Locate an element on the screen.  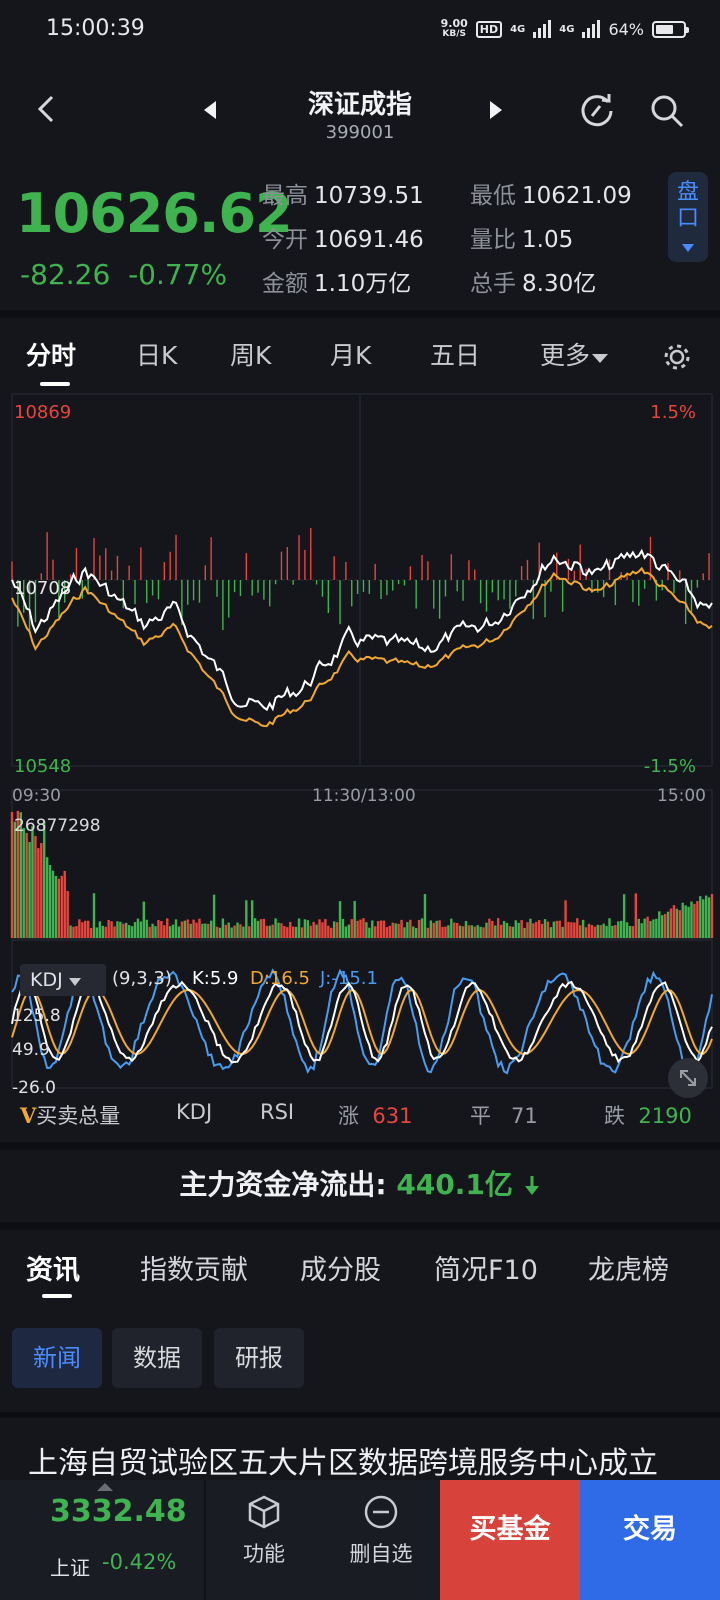
chip-data: 数据 is located at coordinates (157, 1358).